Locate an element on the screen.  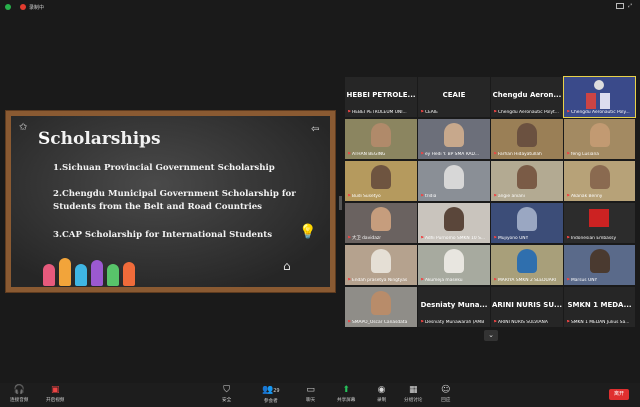
video-tile: ⚑ATHAN BEGING is located at coordinates (381, 139).